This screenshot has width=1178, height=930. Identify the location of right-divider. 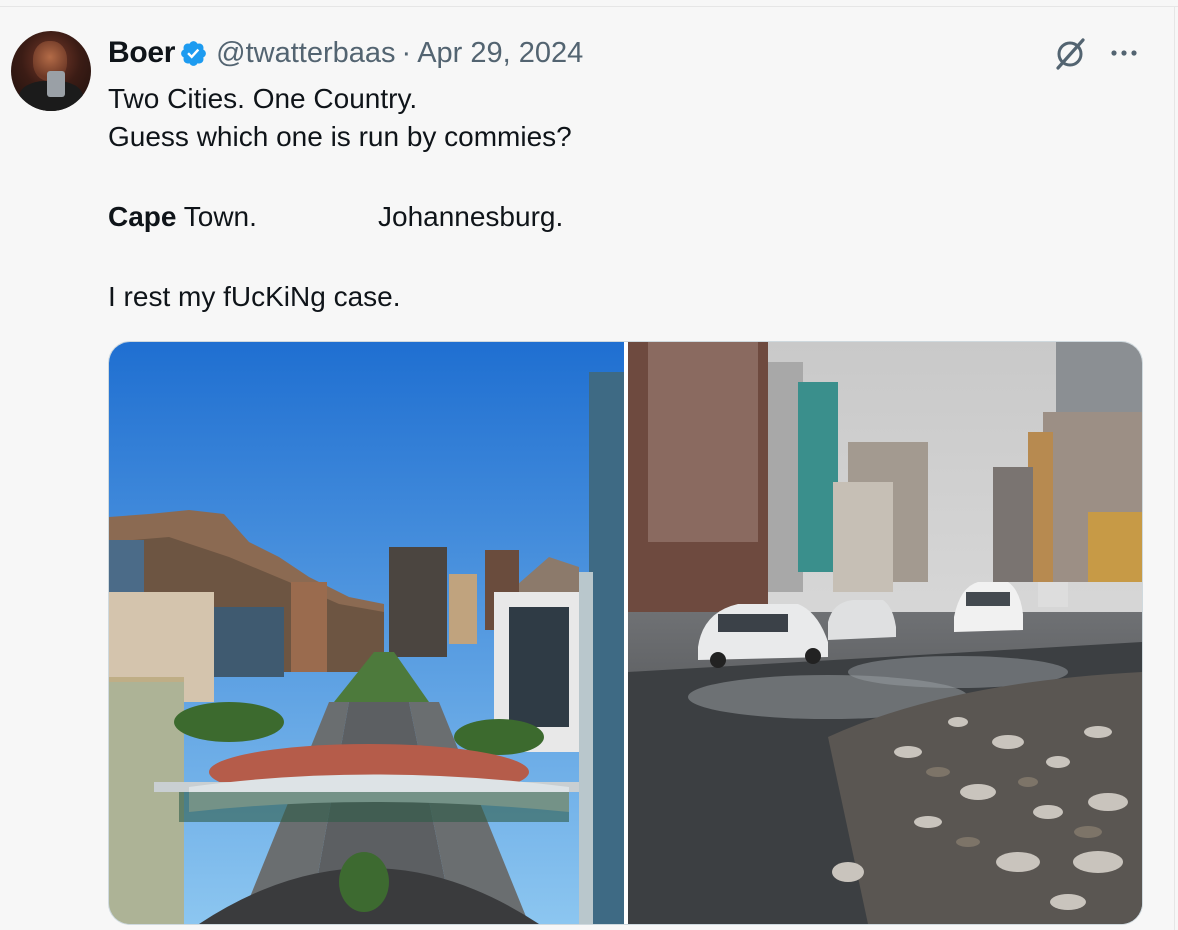
(1174, 468).